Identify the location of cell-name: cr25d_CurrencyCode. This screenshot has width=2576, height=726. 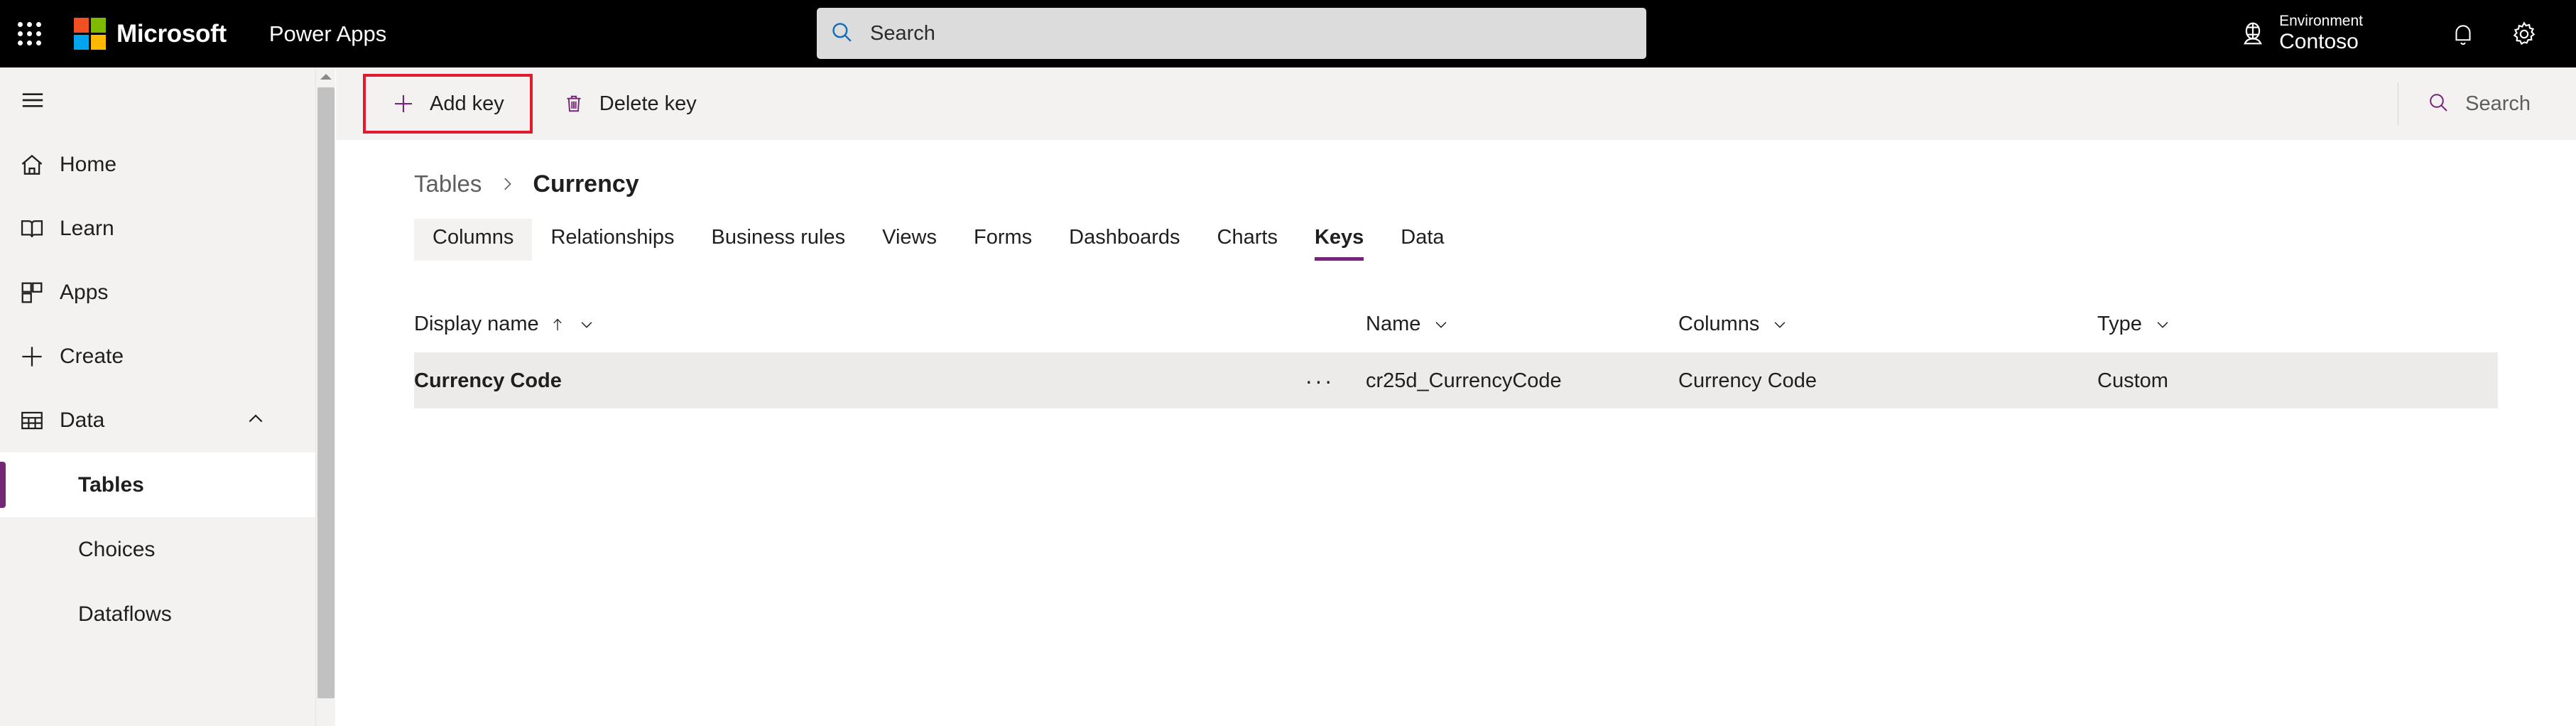
(1464, 380).